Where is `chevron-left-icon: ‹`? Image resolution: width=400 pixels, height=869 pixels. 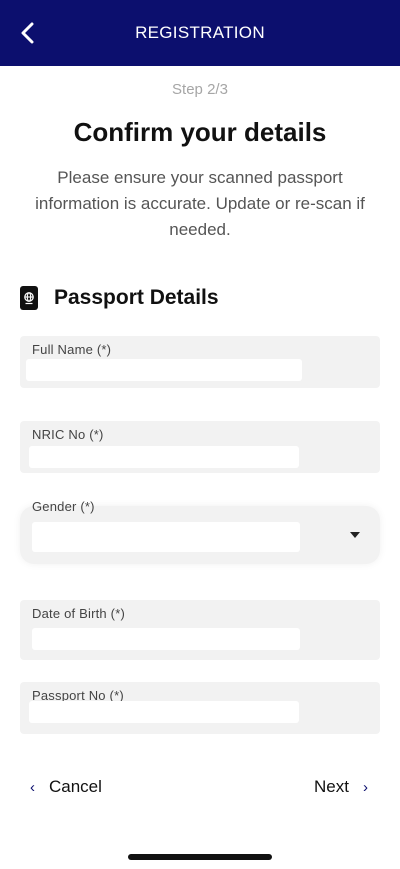 chevron-left-icon: ‹ is located at coordinates (32, 787).